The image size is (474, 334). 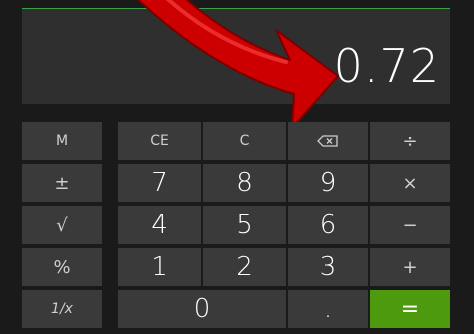 I want to click on digit-8-label: 8, so click(x=244, y=183).